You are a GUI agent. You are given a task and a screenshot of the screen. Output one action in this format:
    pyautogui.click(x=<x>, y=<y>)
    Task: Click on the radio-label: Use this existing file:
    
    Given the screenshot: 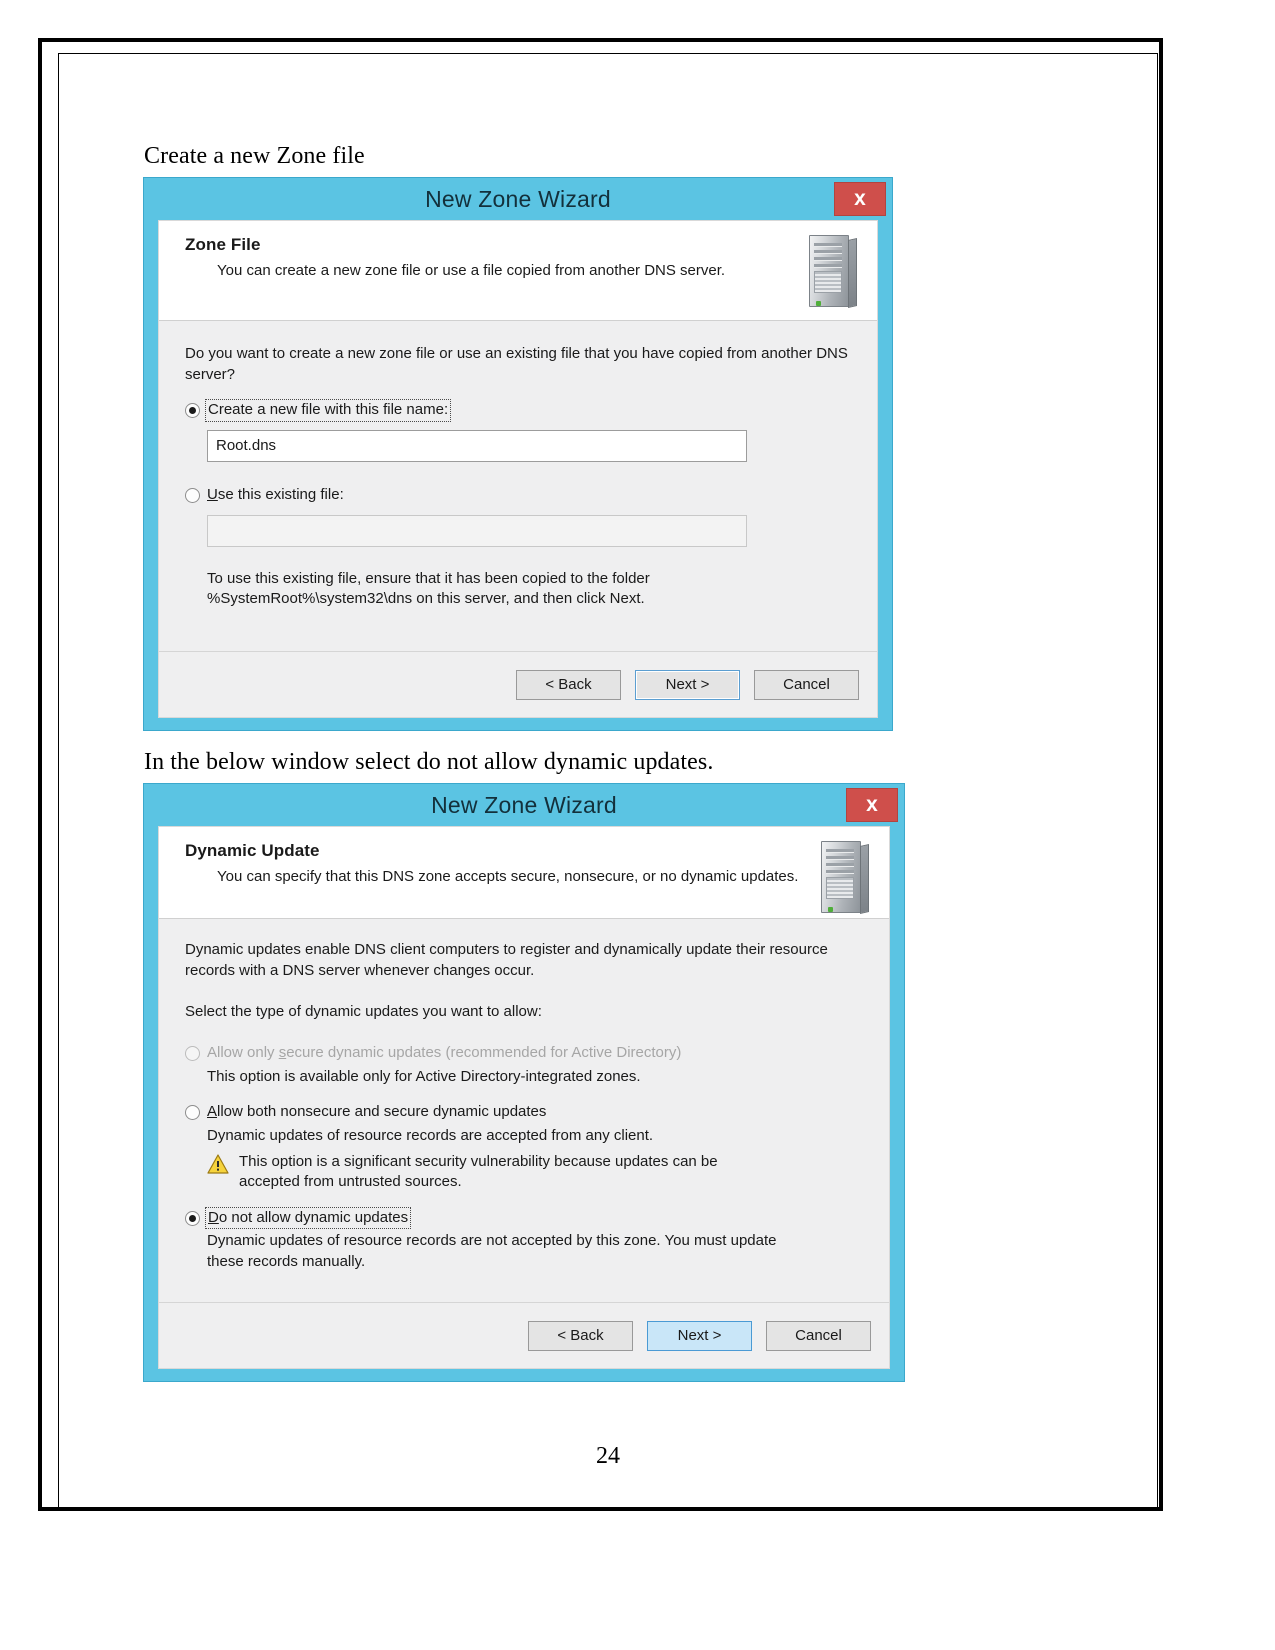 What is the action you would take?
    pyautogui.click(x=275, y=494)
    